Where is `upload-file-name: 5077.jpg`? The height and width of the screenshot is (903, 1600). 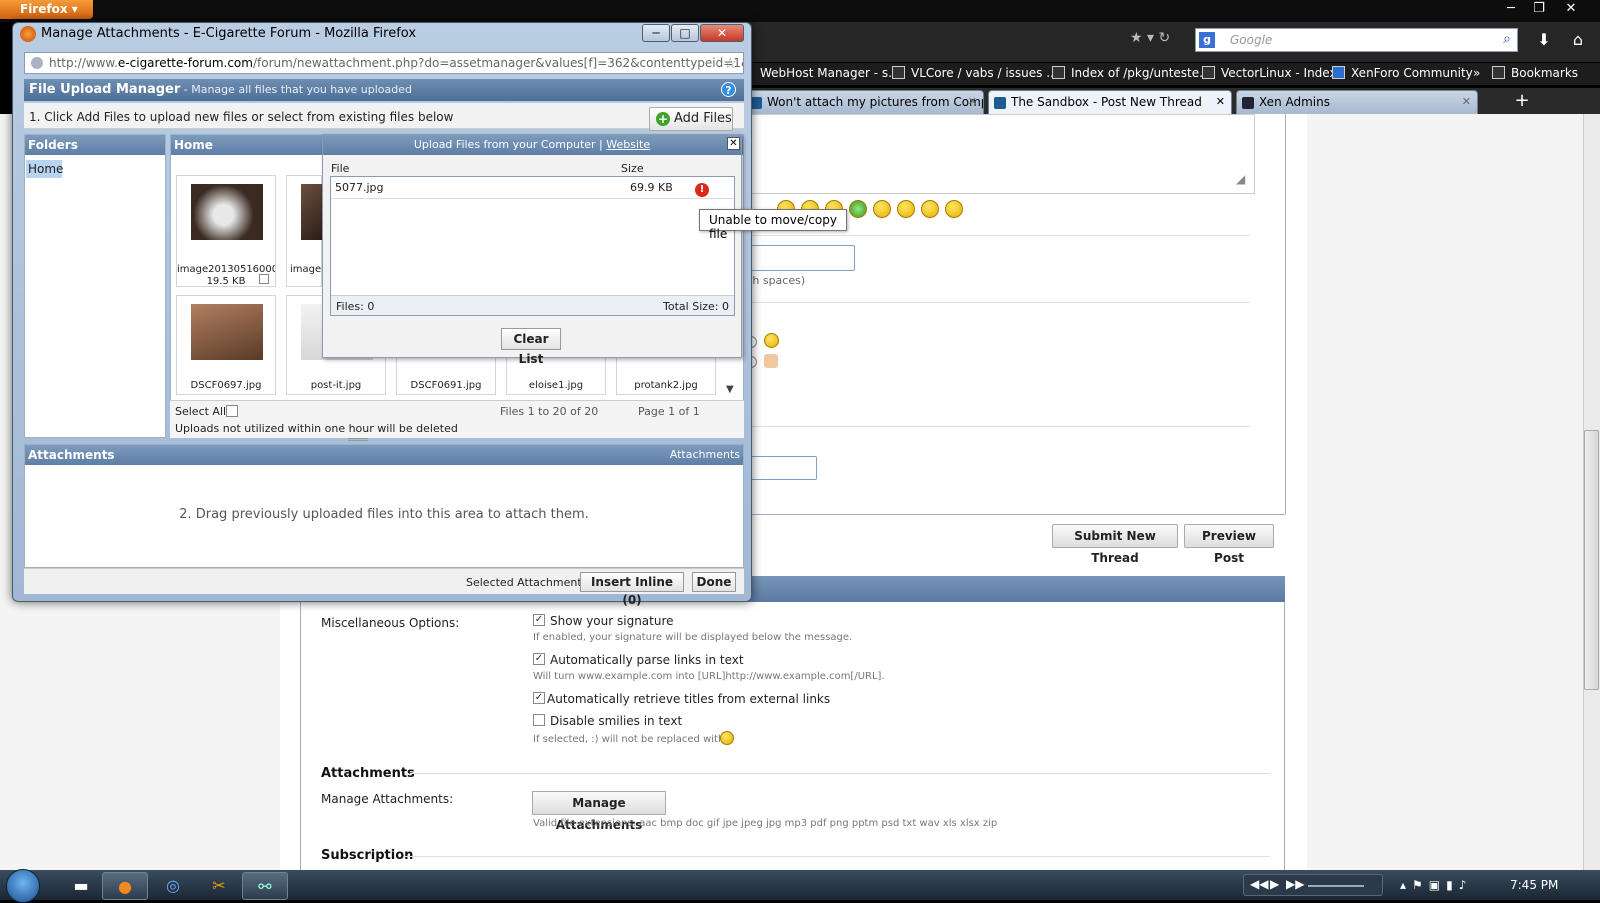 upload-file-name: 5077.jpg is located at coordinates (359, 187).